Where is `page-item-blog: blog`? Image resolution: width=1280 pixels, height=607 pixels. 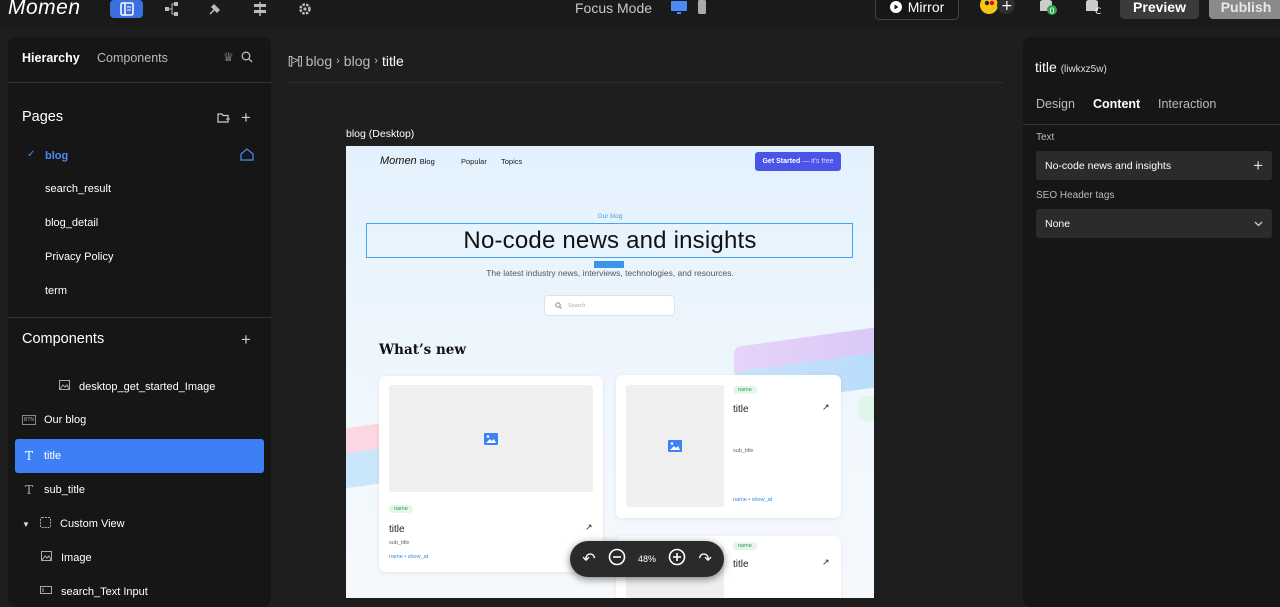 page-item-blog: blog is located at coordinates (56, 156).